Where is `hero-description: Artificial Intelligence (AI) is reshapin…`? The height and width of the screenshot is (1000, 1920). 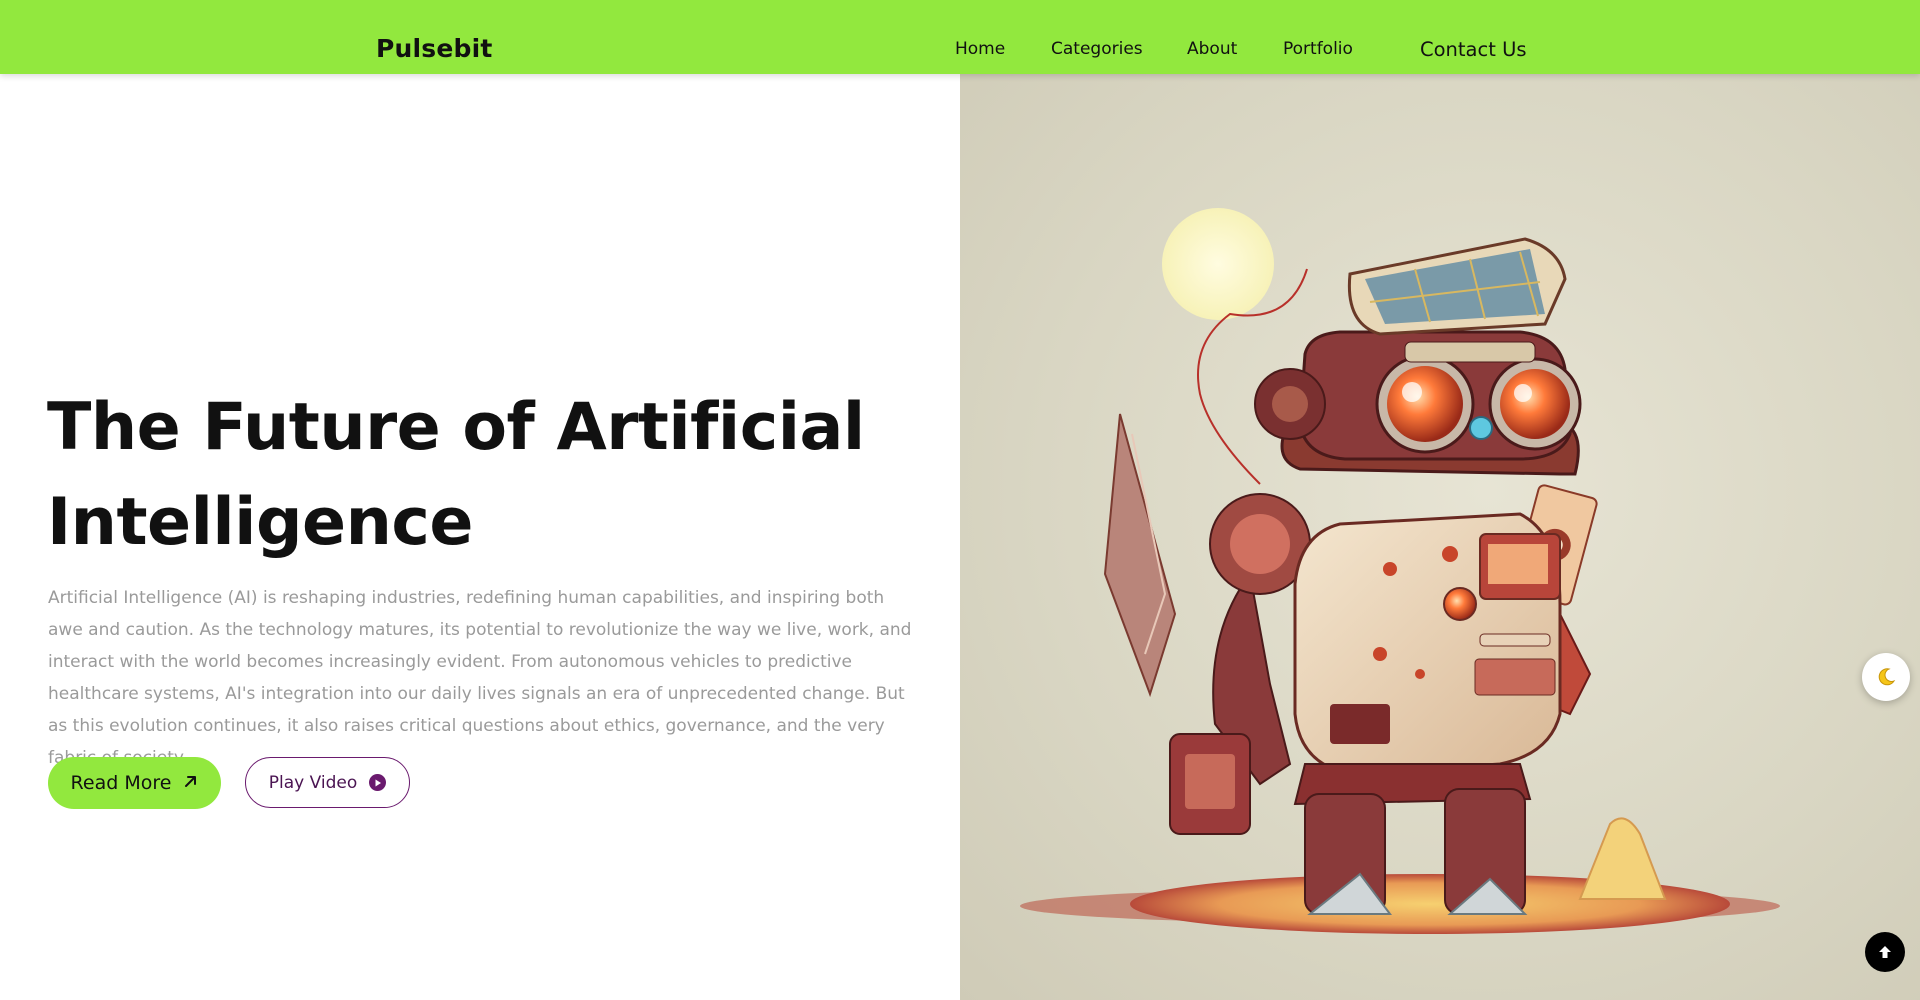
hero-description: Artificial Intelligence (AI) is reshapin… is located at coordinates (480, 678).